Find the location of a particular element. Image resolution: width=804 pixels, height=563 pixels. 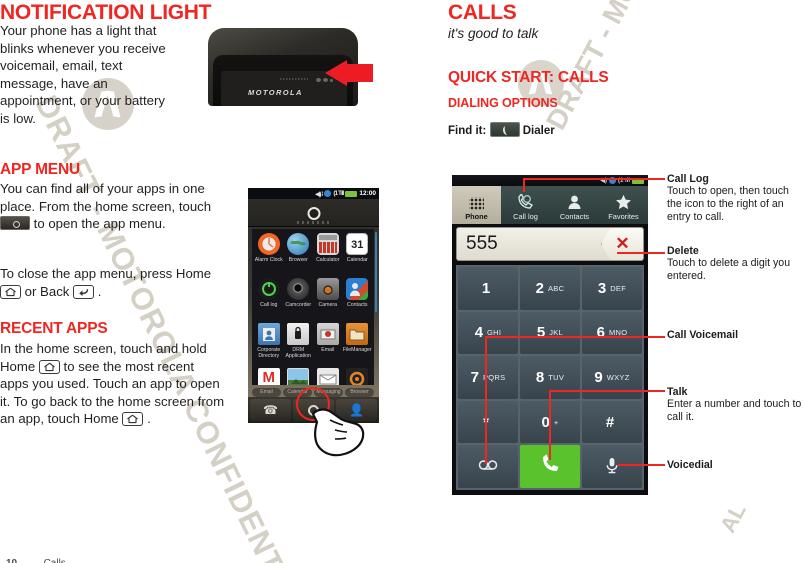

callout-body: Touch to delete a digit you entered. is located at coordinates (729, 270).